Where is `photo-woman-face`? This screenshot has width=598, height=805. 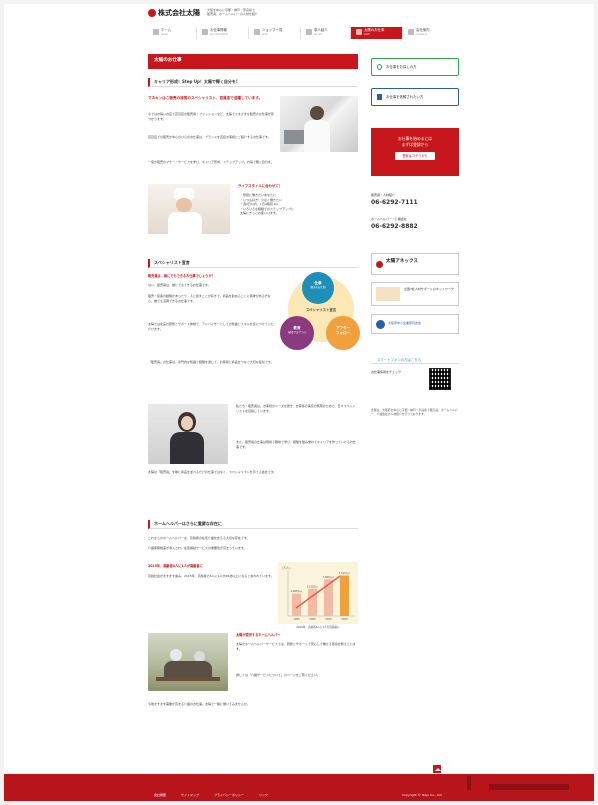 photo-woman-face is located at coordinates (187, 423).